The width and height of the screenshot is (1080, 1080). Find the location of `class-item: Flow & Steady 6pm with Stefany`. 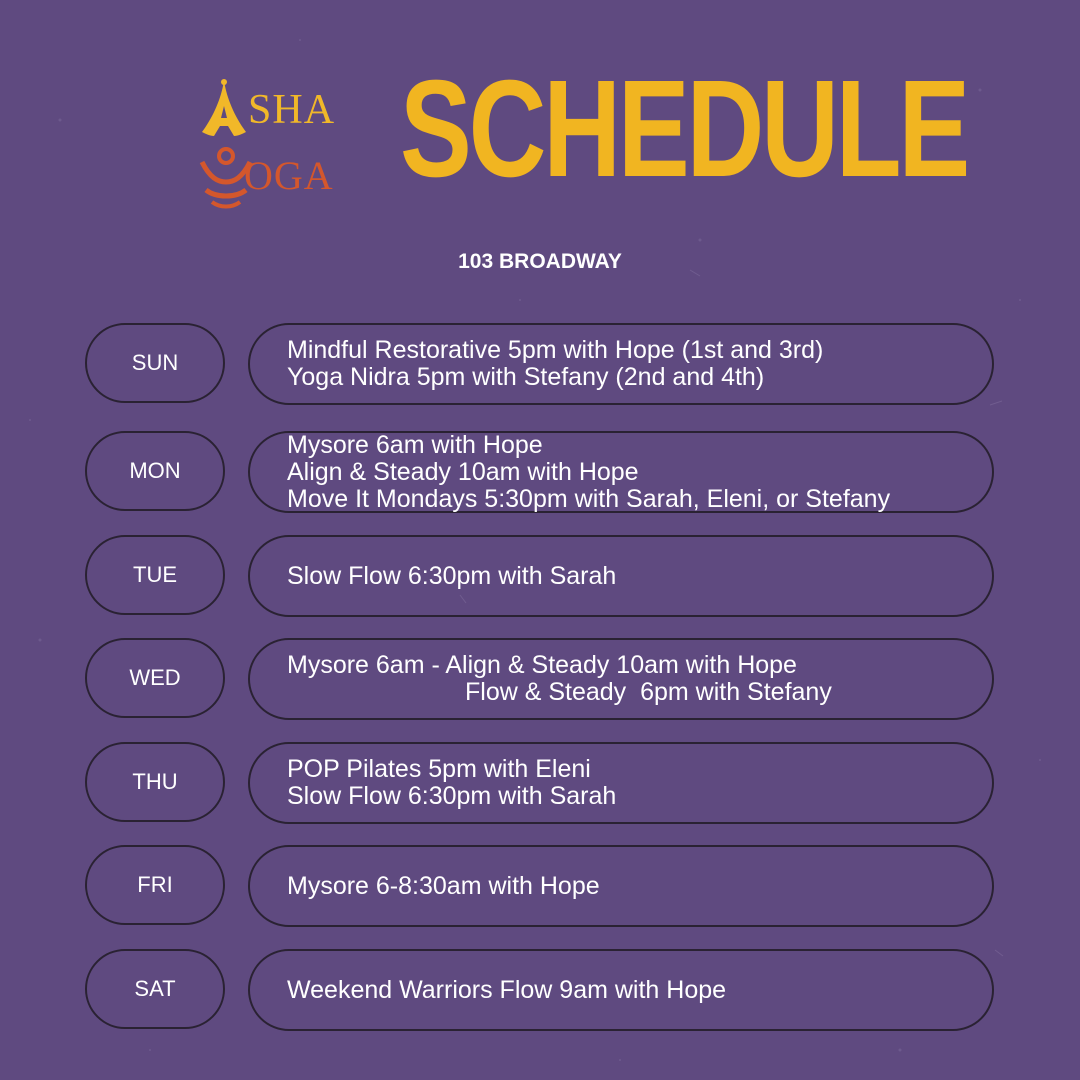

class-item: Flow & Steady 6pm with Stefany is located at coordinates (648, 692).